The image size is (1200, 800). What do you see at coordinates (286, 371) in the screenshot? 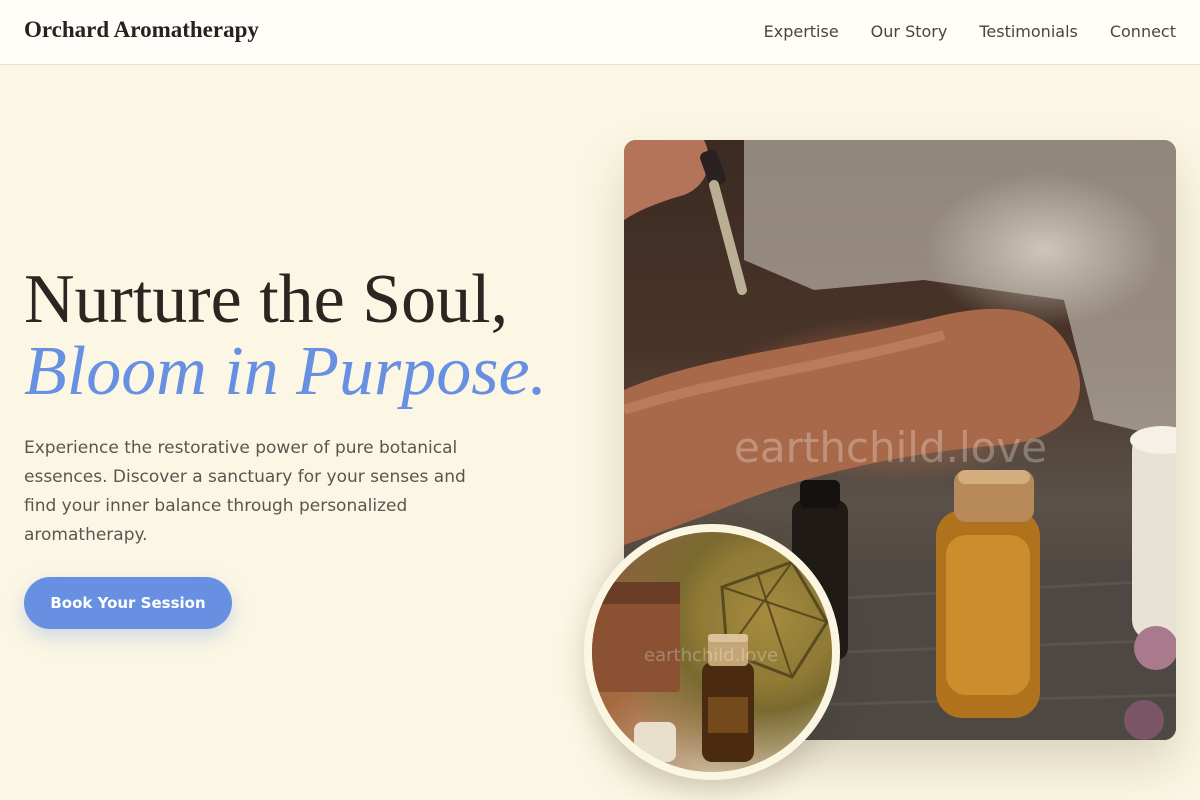
I see `hero-title-line2: Bloom in Purpose.` at bounding box center [286, 371].